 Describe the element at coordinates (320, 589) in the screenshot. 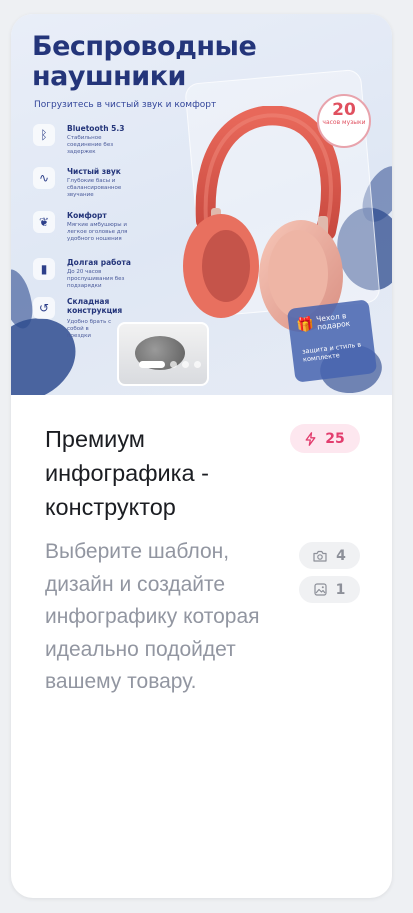

I see `image-icon` at that location.